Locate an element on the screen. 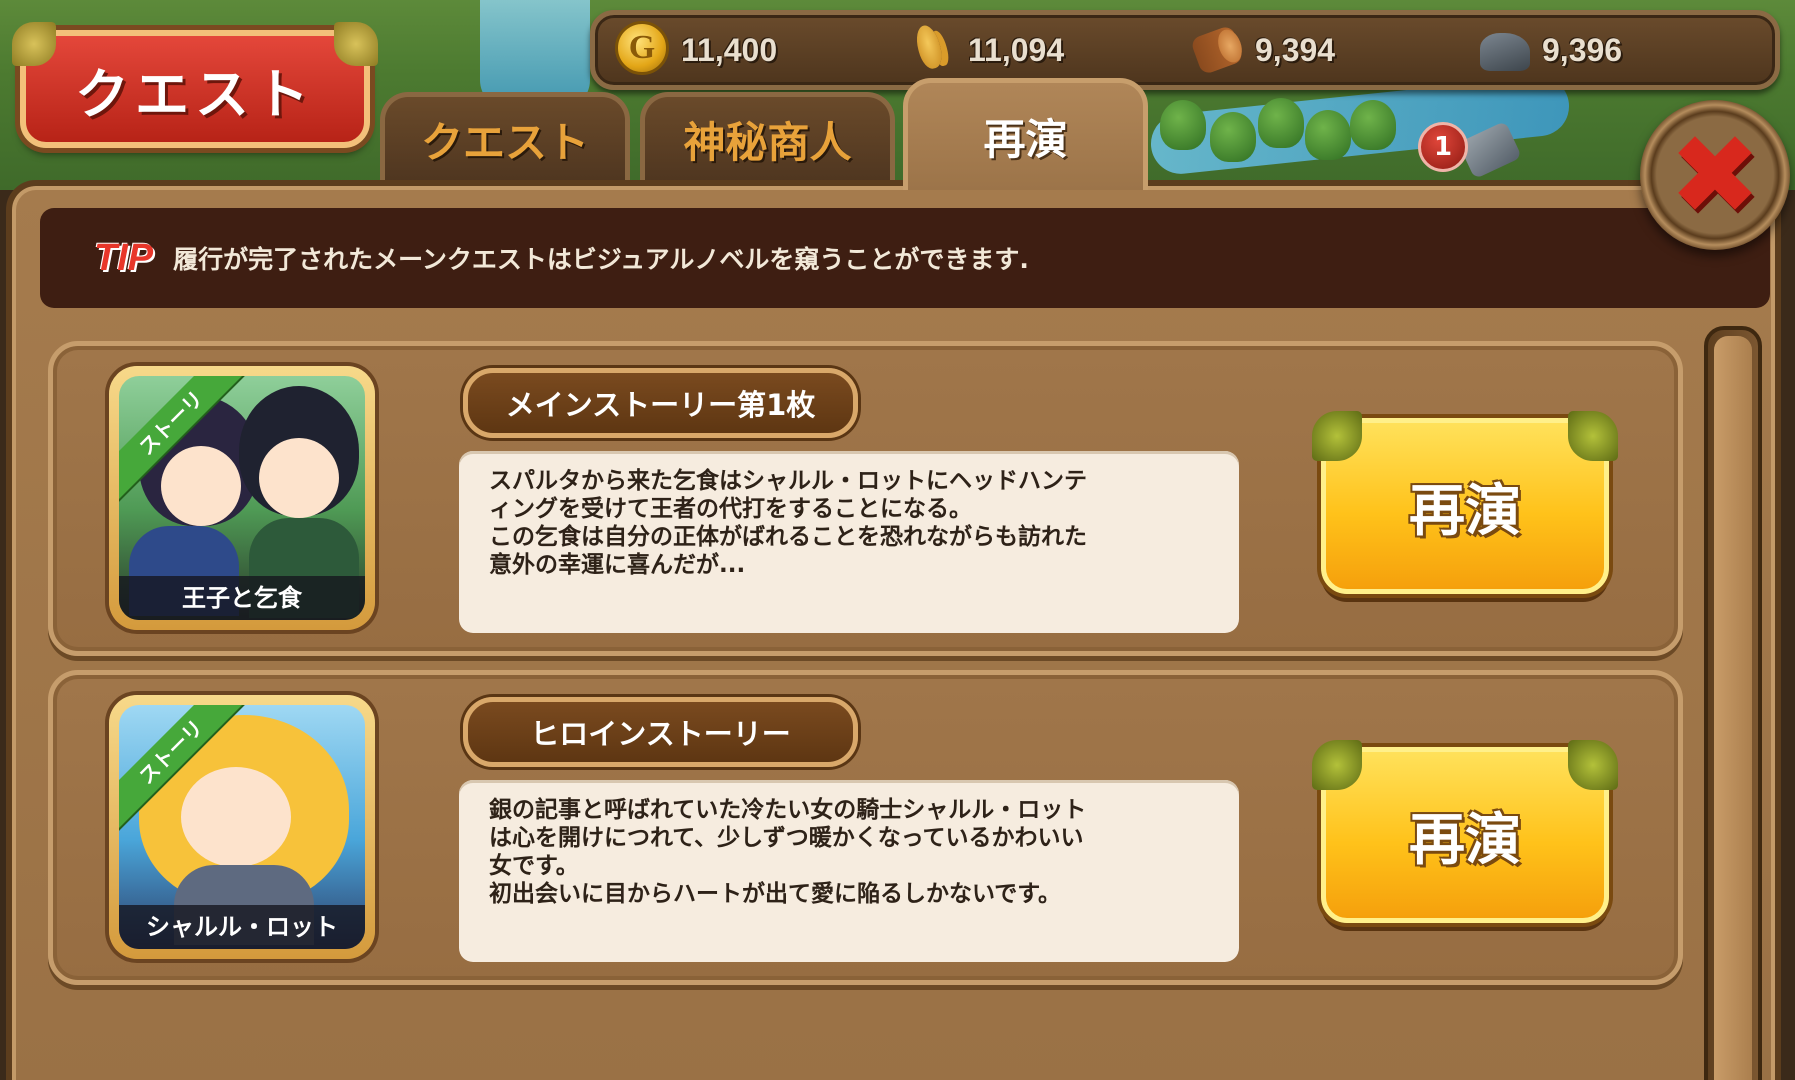 The width and height of the screenshot is (1795, 1080). story-title: メインストーリー第1枚 is located at coordinates (660, 403).